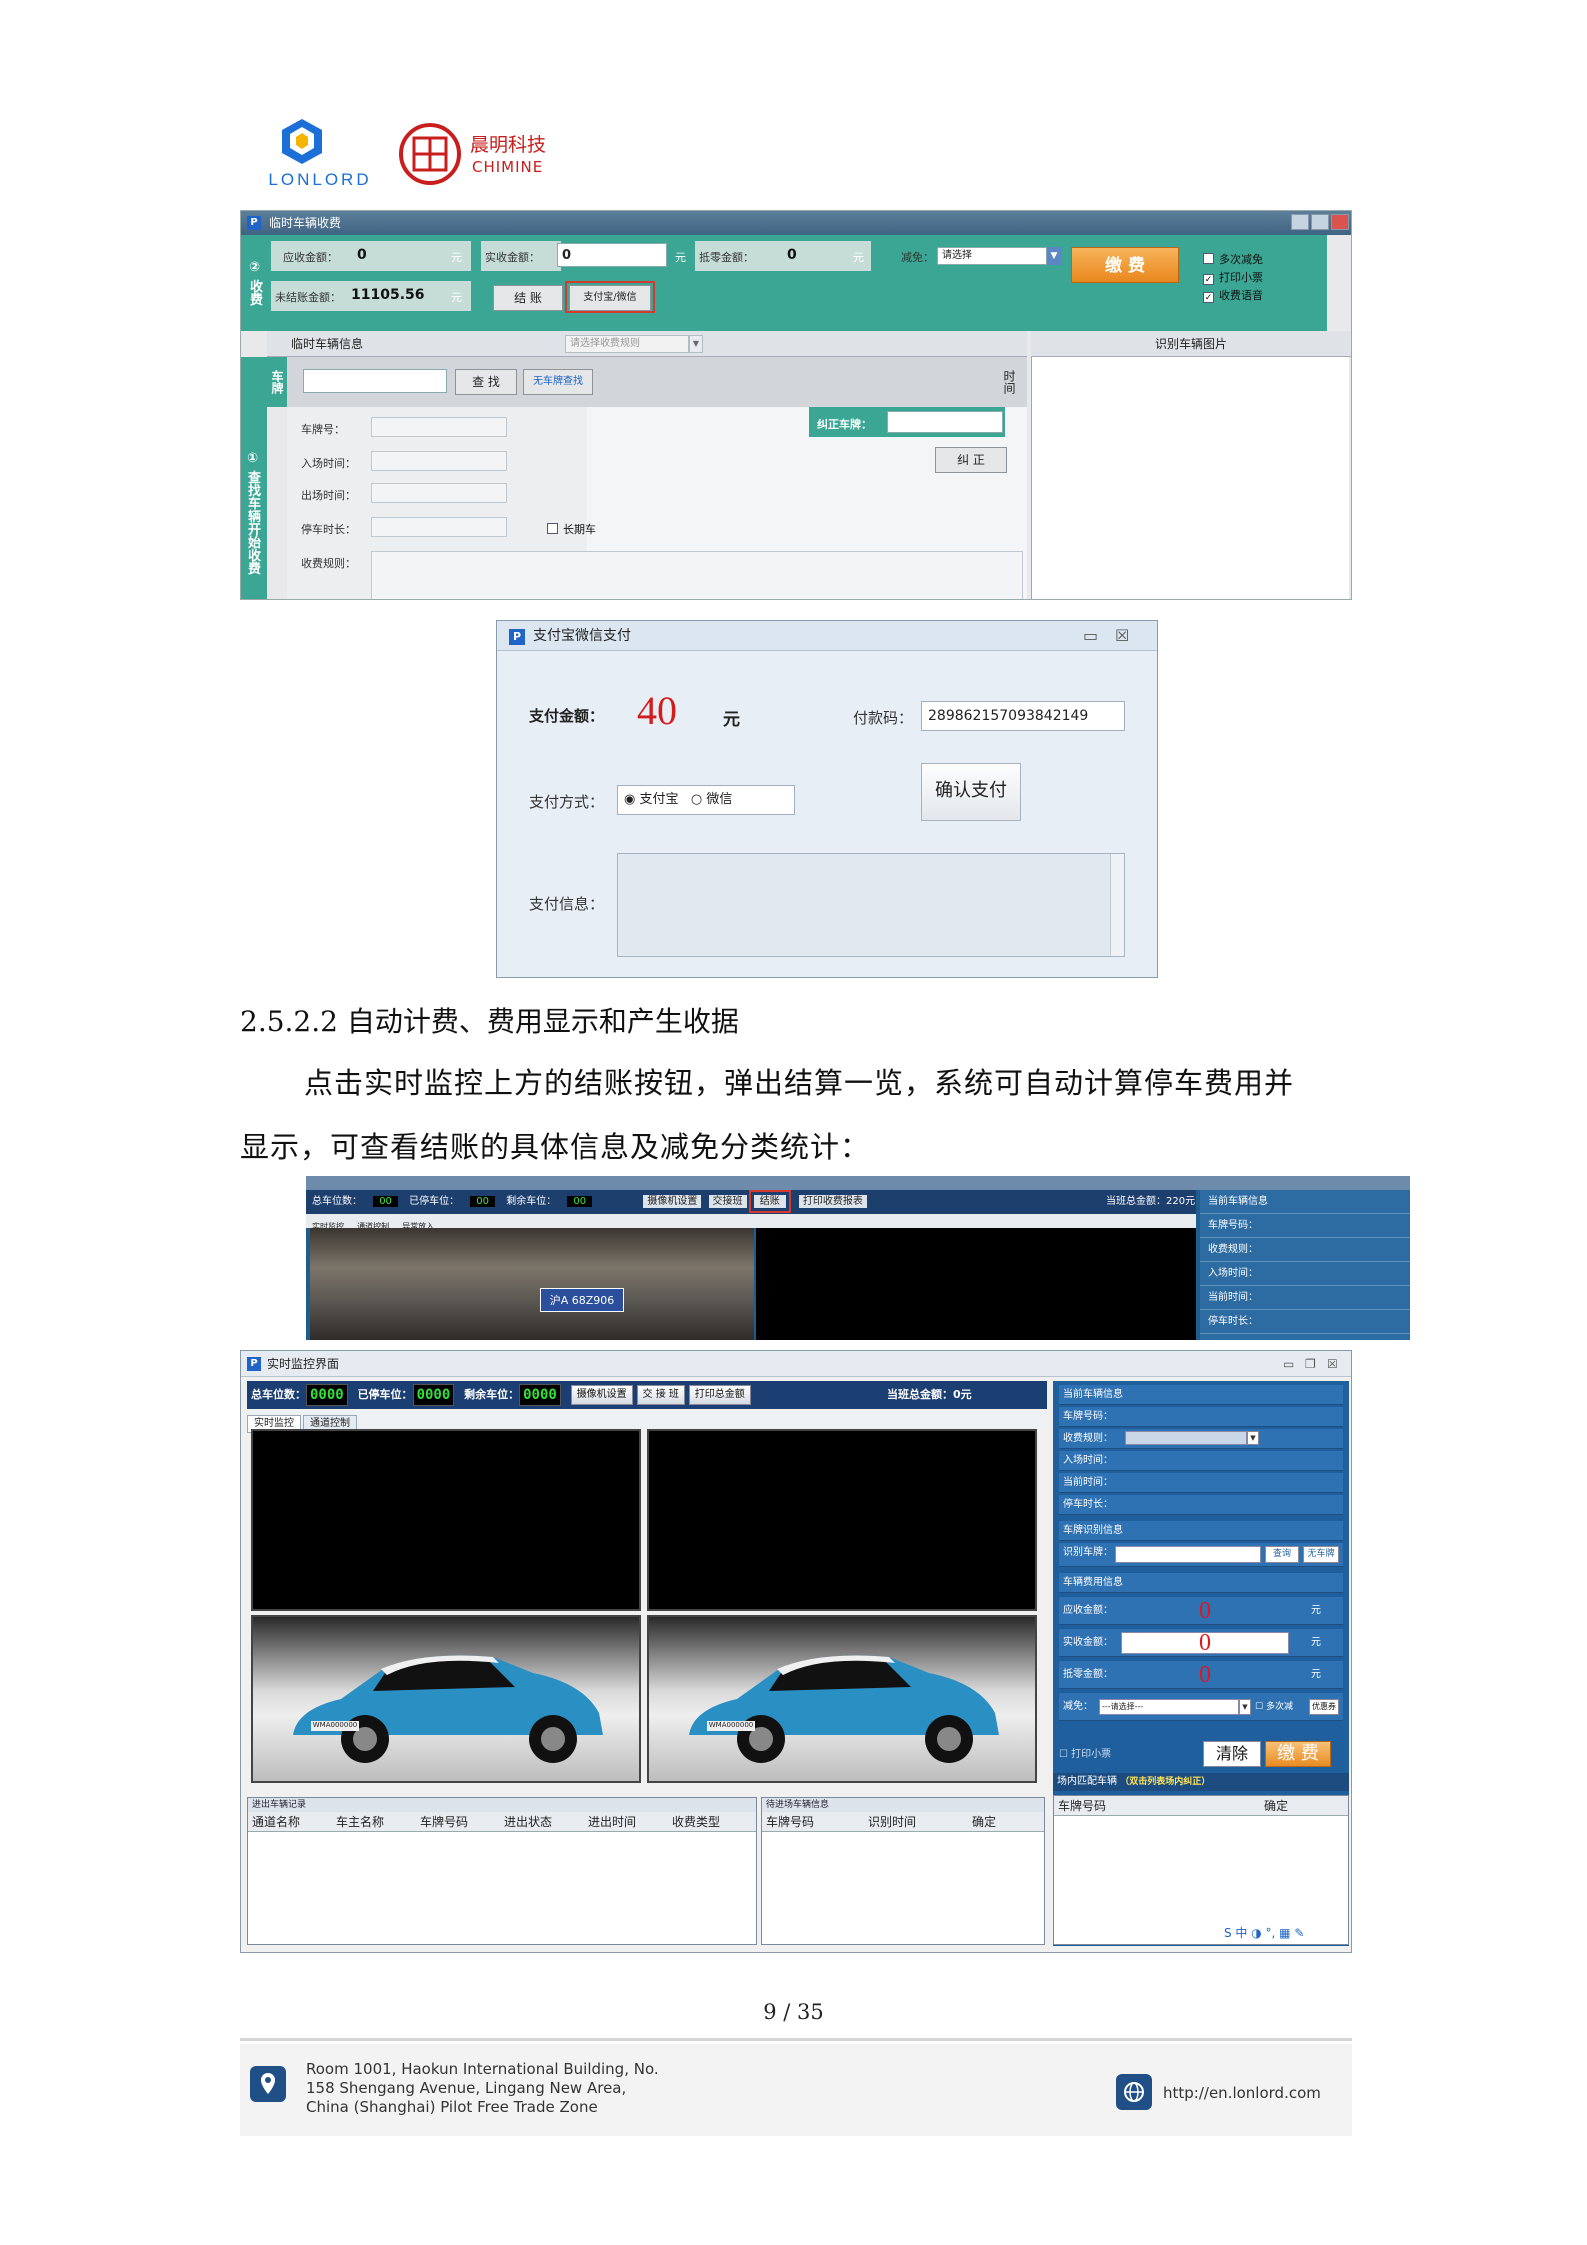 This screenshot has width=1587, height=2245. Describe the element at coordinates (434, 1201) in the screenshot. I see `used-spaces-label: 已停车位：` at that location.